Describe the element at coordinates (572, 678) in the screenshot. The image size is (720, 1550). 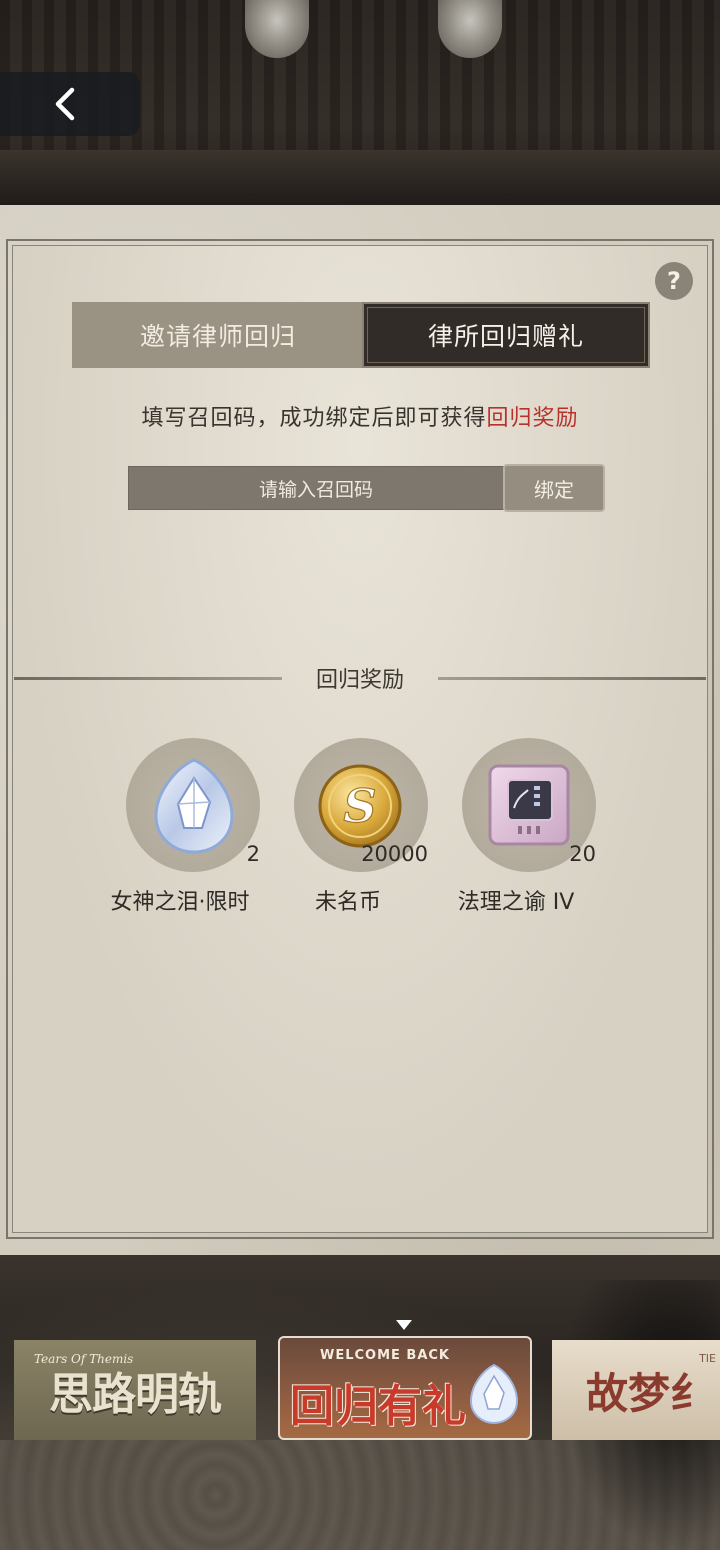
I see `section-divider-right` at that location.